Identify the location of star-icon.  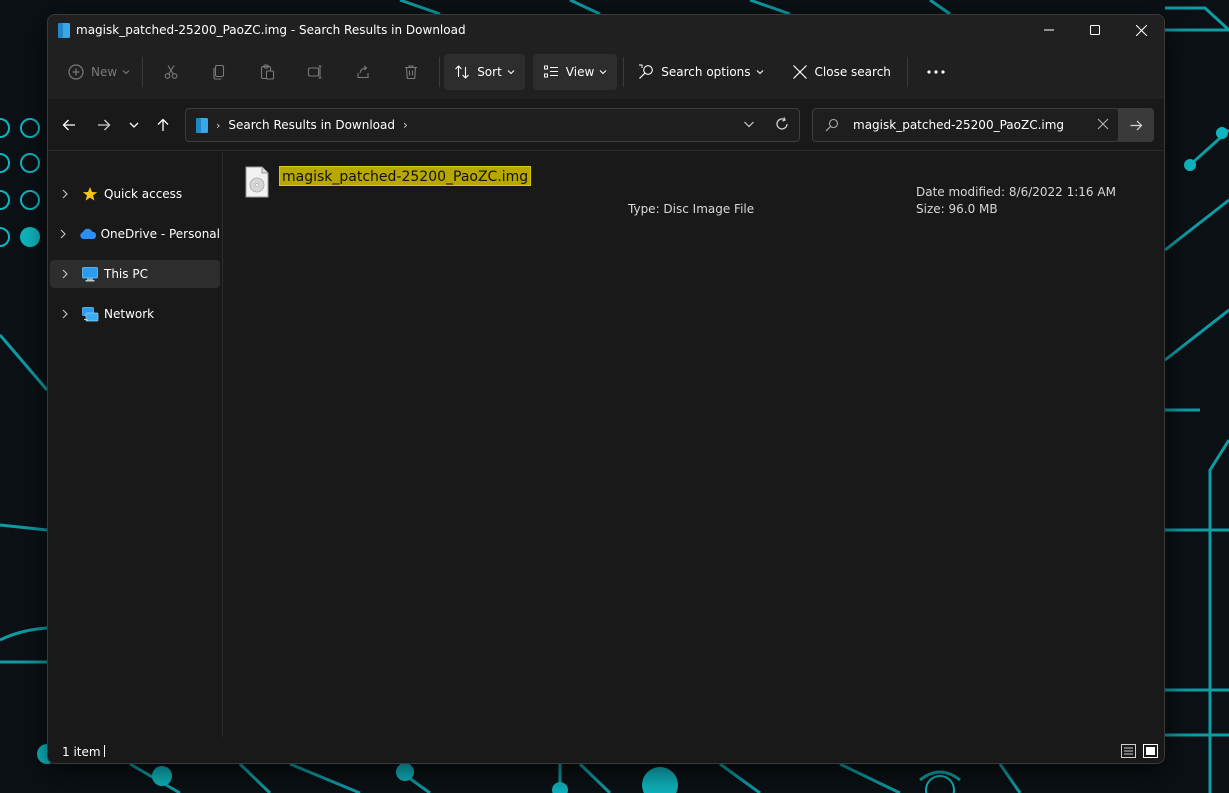
(91, 194).